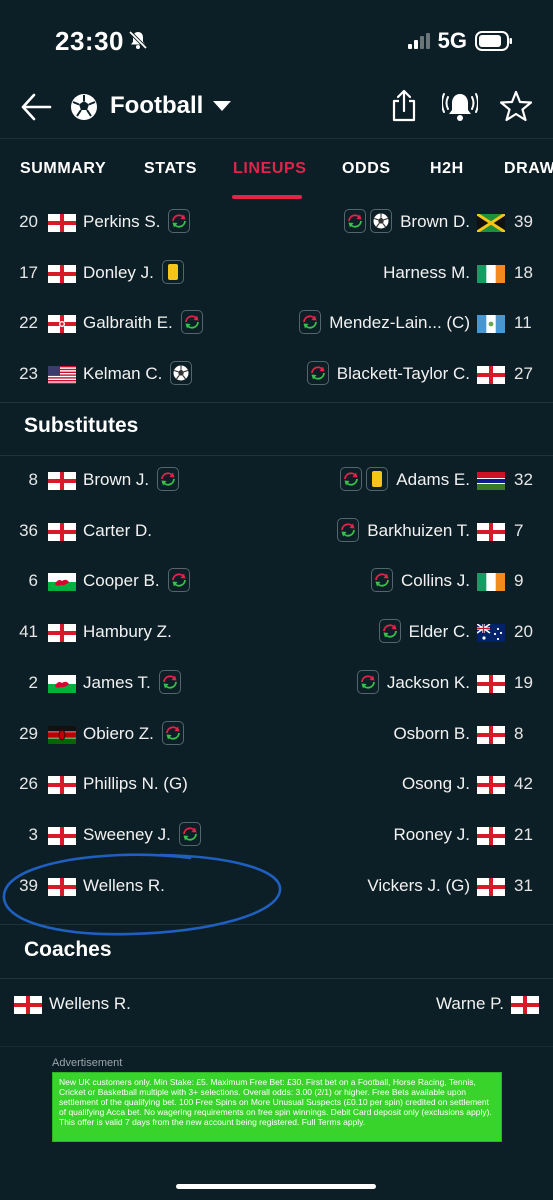  I want to click on lineup-row: 36 Carter D. 7 Barkhuizen T., so click(276, 532).